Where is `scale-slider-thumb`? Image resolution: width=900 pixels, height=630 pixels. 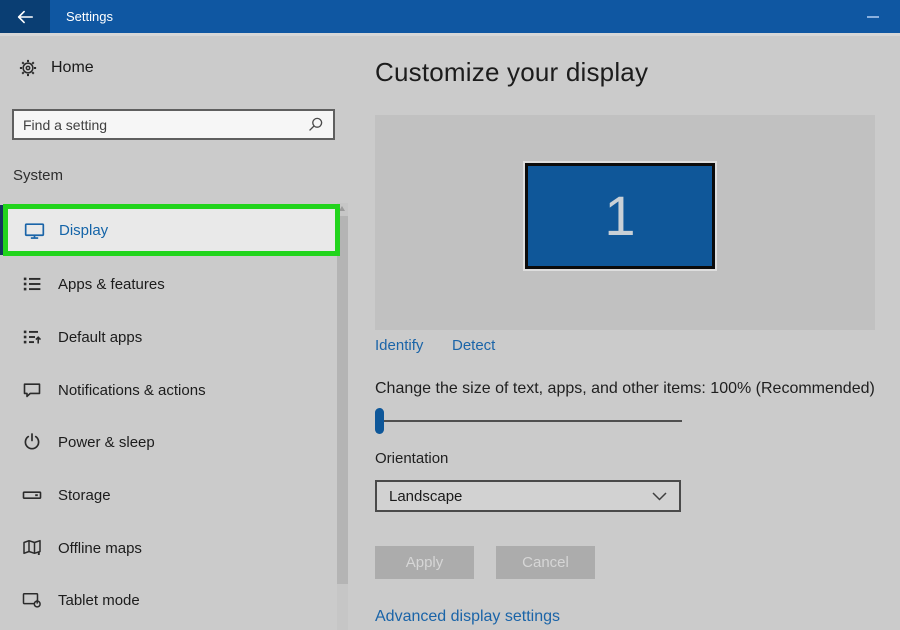 scale-slider-thumb is located at coordinates (379, 421).